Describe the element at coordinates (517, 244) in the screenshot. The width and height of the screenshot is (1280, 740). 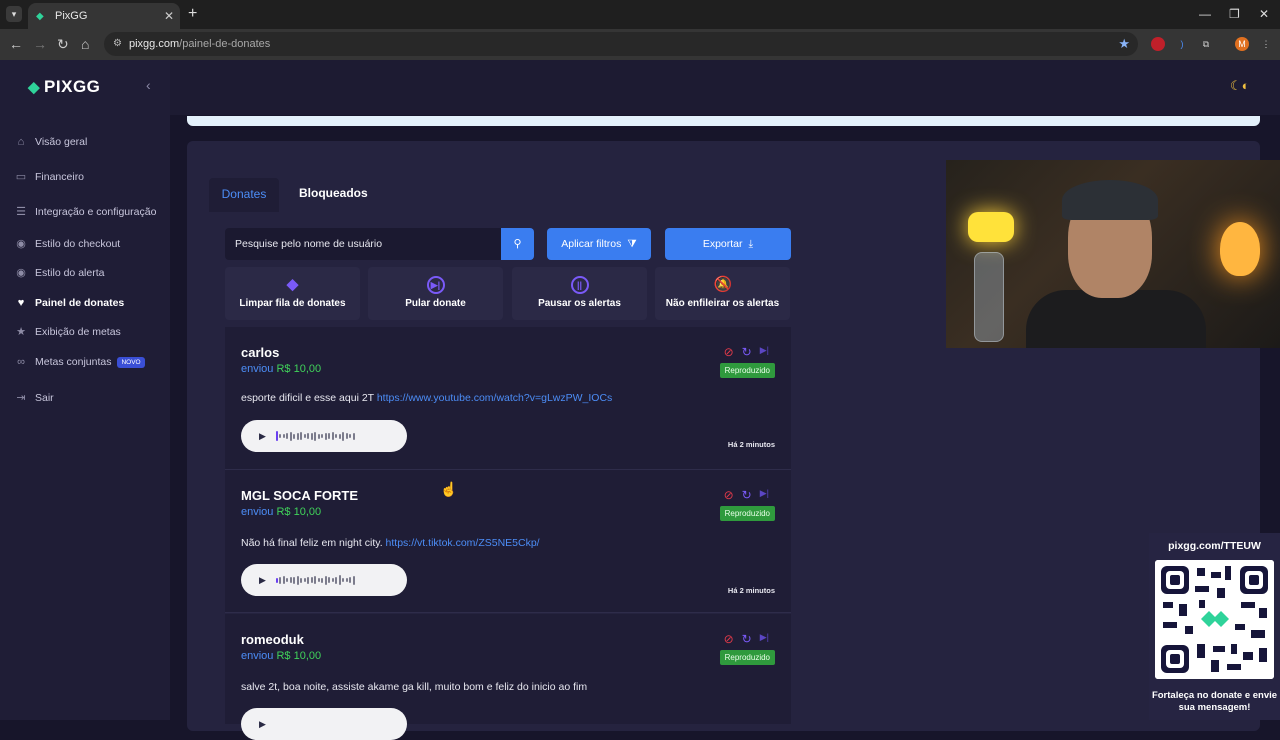
I see `search-button: ⚲` at that location.